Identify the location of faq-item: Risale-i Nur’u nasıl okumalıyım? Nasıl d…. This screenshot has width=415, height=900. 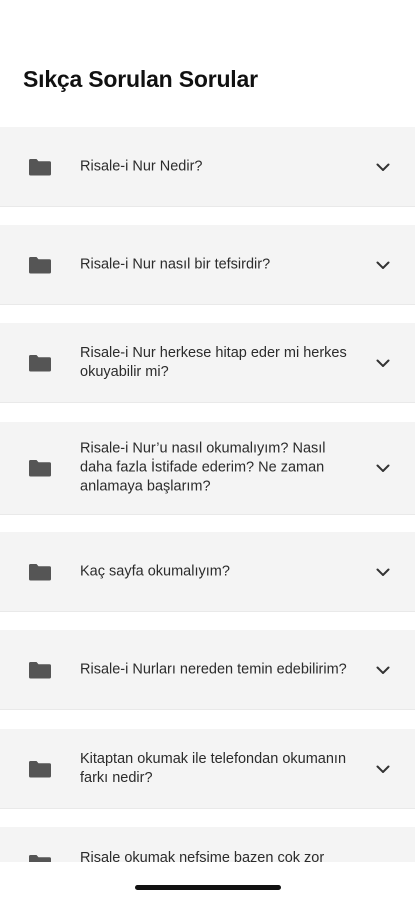
(207, 468).